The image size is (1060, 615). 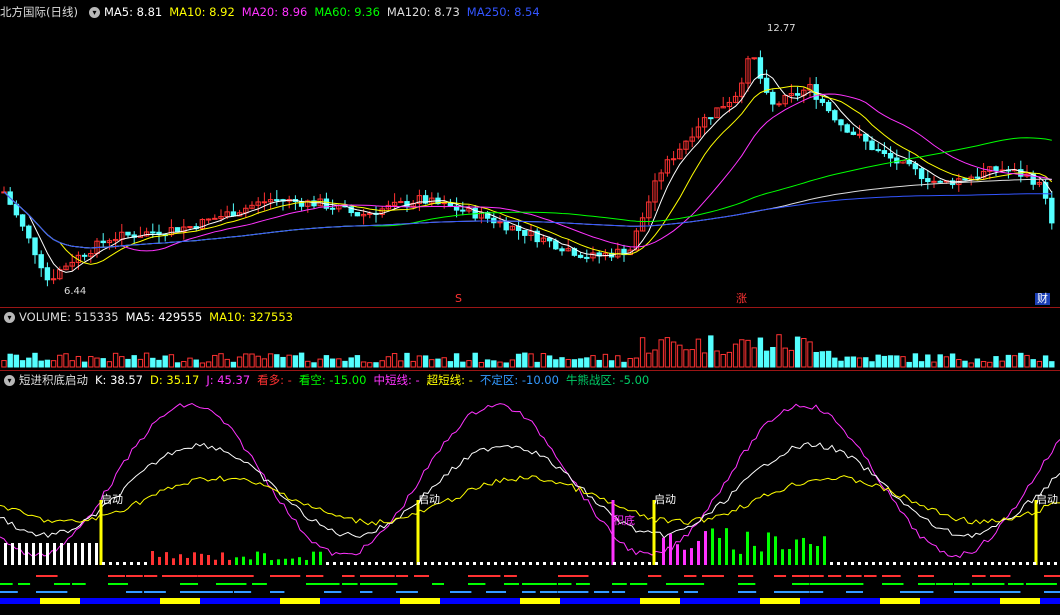 I want to click on marker-zhang: 涨, so click(x=741, y=299).